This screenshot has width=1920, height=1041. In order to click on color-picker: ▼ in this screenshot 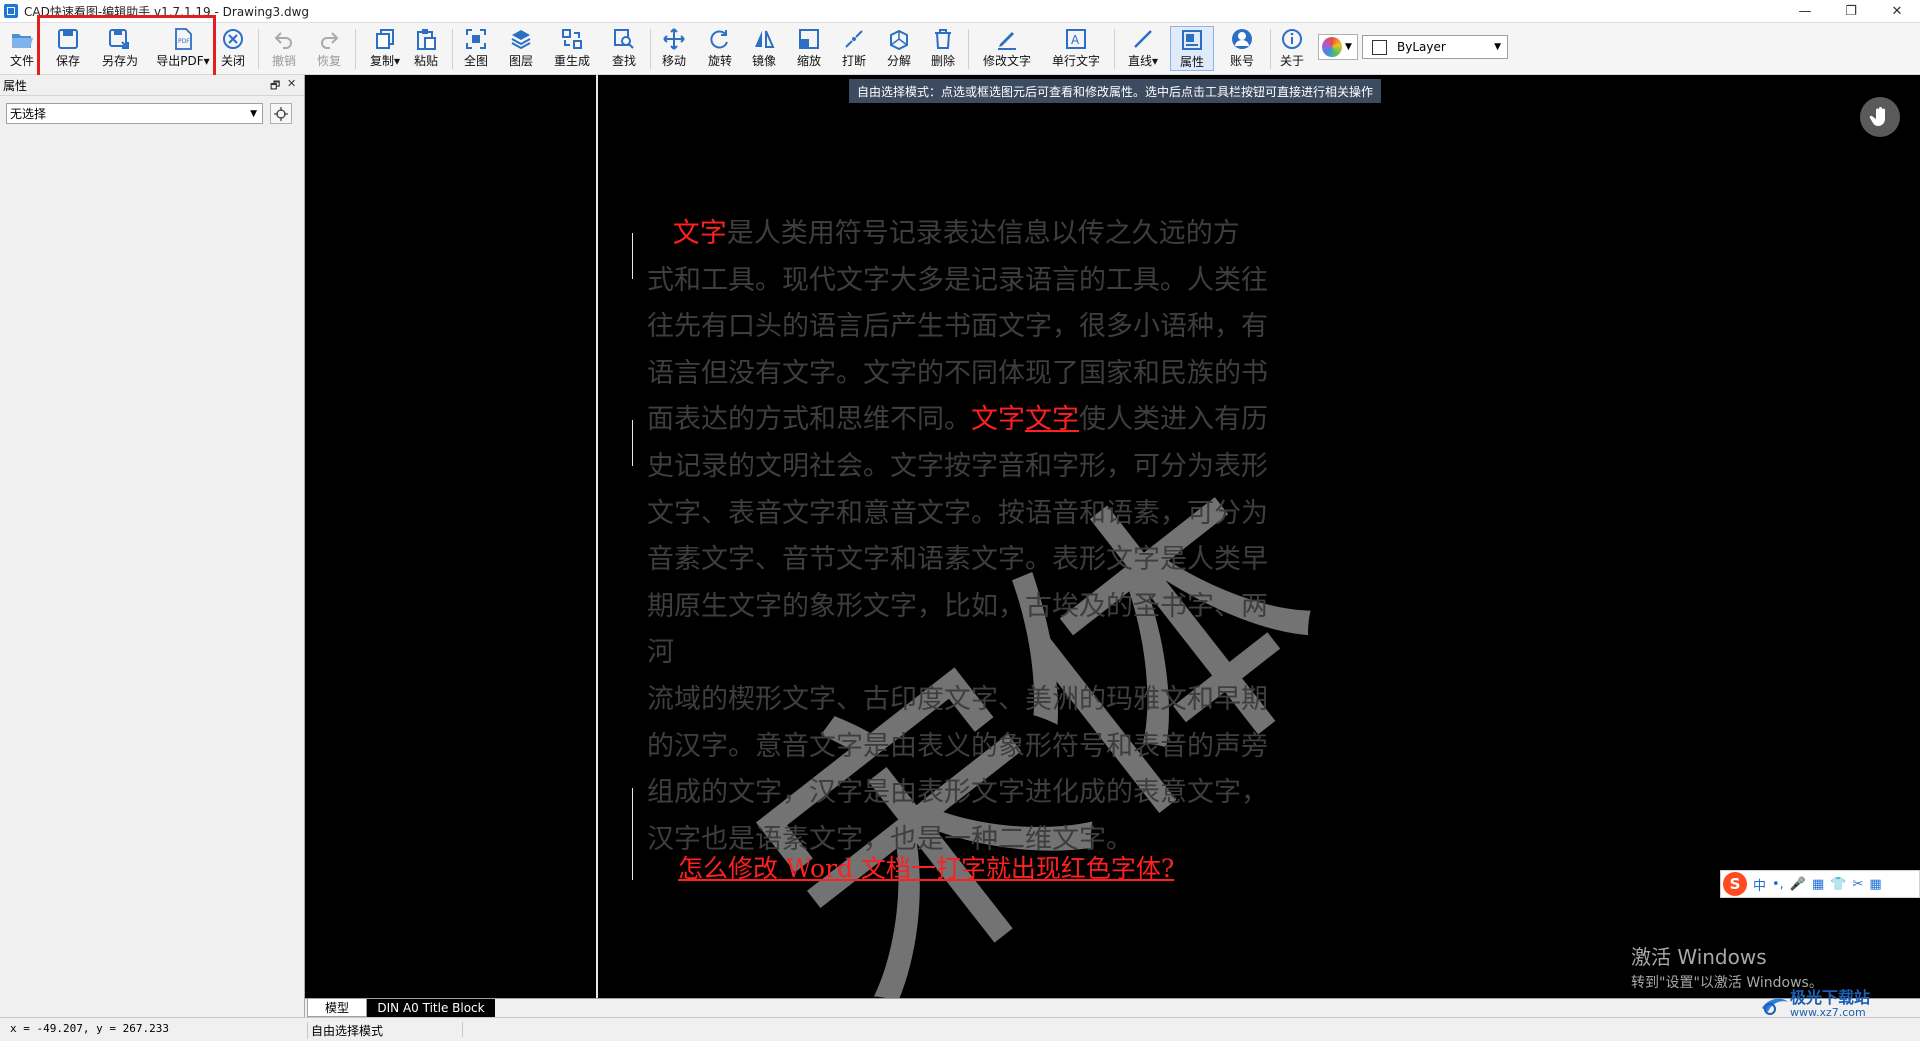, I will do `click(1338, 47)`.